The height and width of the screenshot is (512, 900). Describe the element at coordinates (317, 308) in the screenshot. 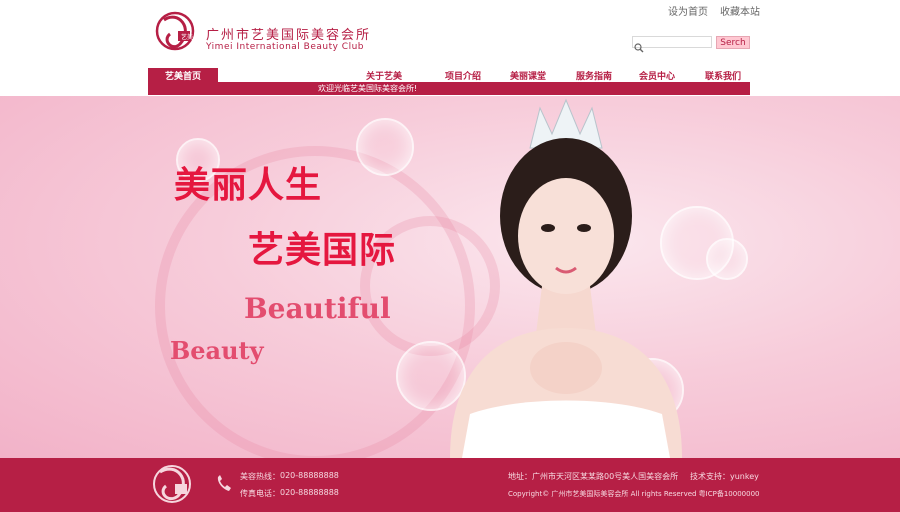

I see `hero-headline-en-1: Beautiful` at that location.